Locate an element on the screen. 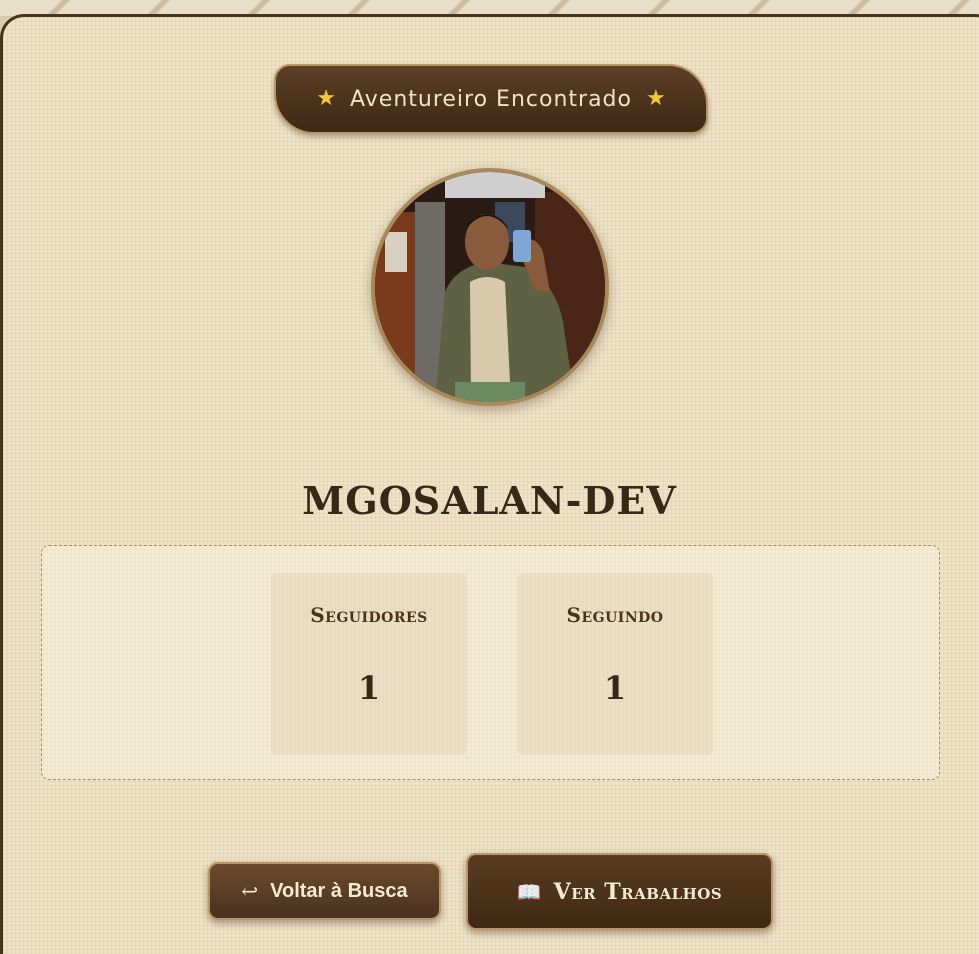 The width and height of the screenshot is (979, 954). view-works-button: 📖 Ver Trabalhos is located at coordinates (619, 891).